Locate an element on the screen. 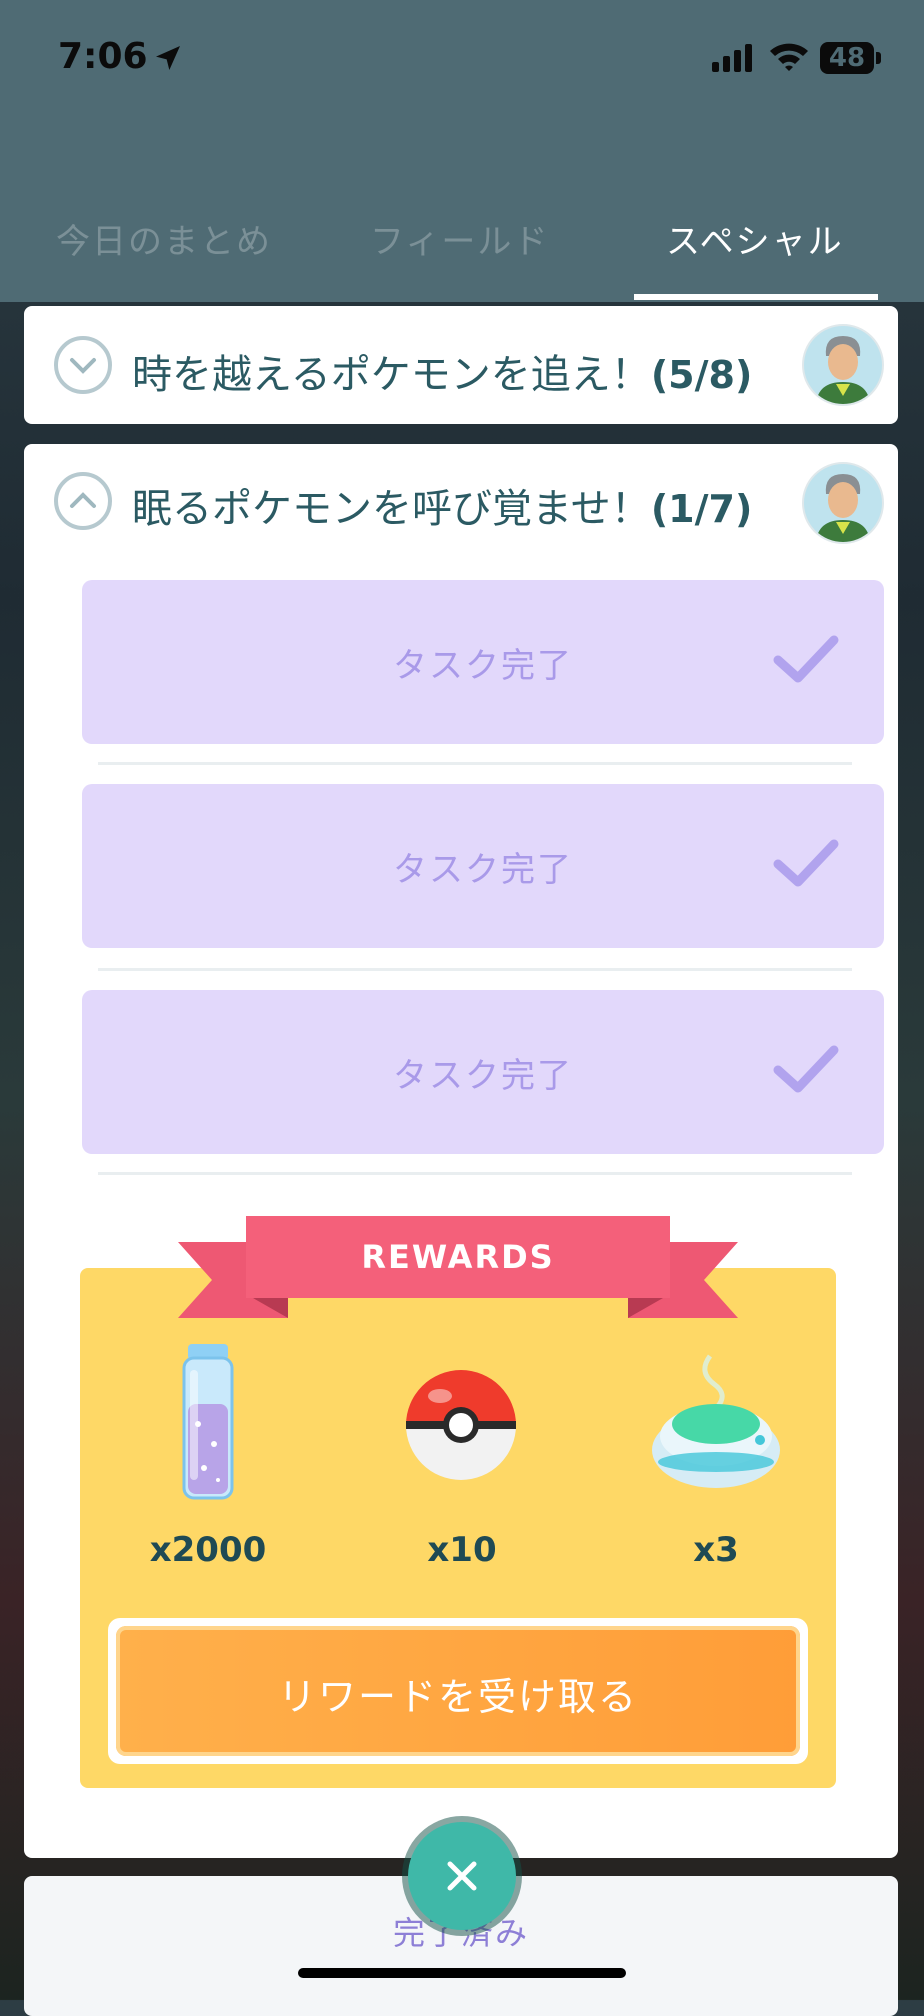 Image resolution: width=924 pixels, height=2016 pixels. quest-card-collapsed: 時を越えるポケモンを追え！(5/8) is located at coordinates (461, 365).